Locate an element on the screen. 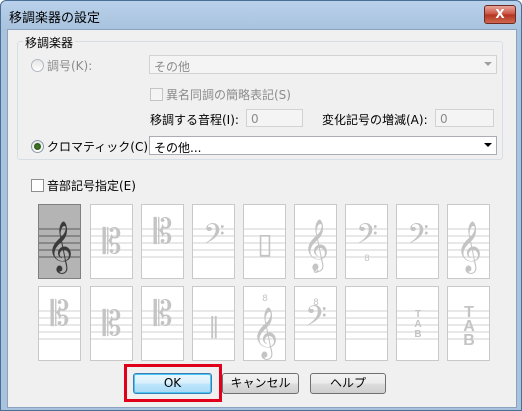 The image size is (522, 411). accidental-value: 0 is located at coordinates (444, 119).